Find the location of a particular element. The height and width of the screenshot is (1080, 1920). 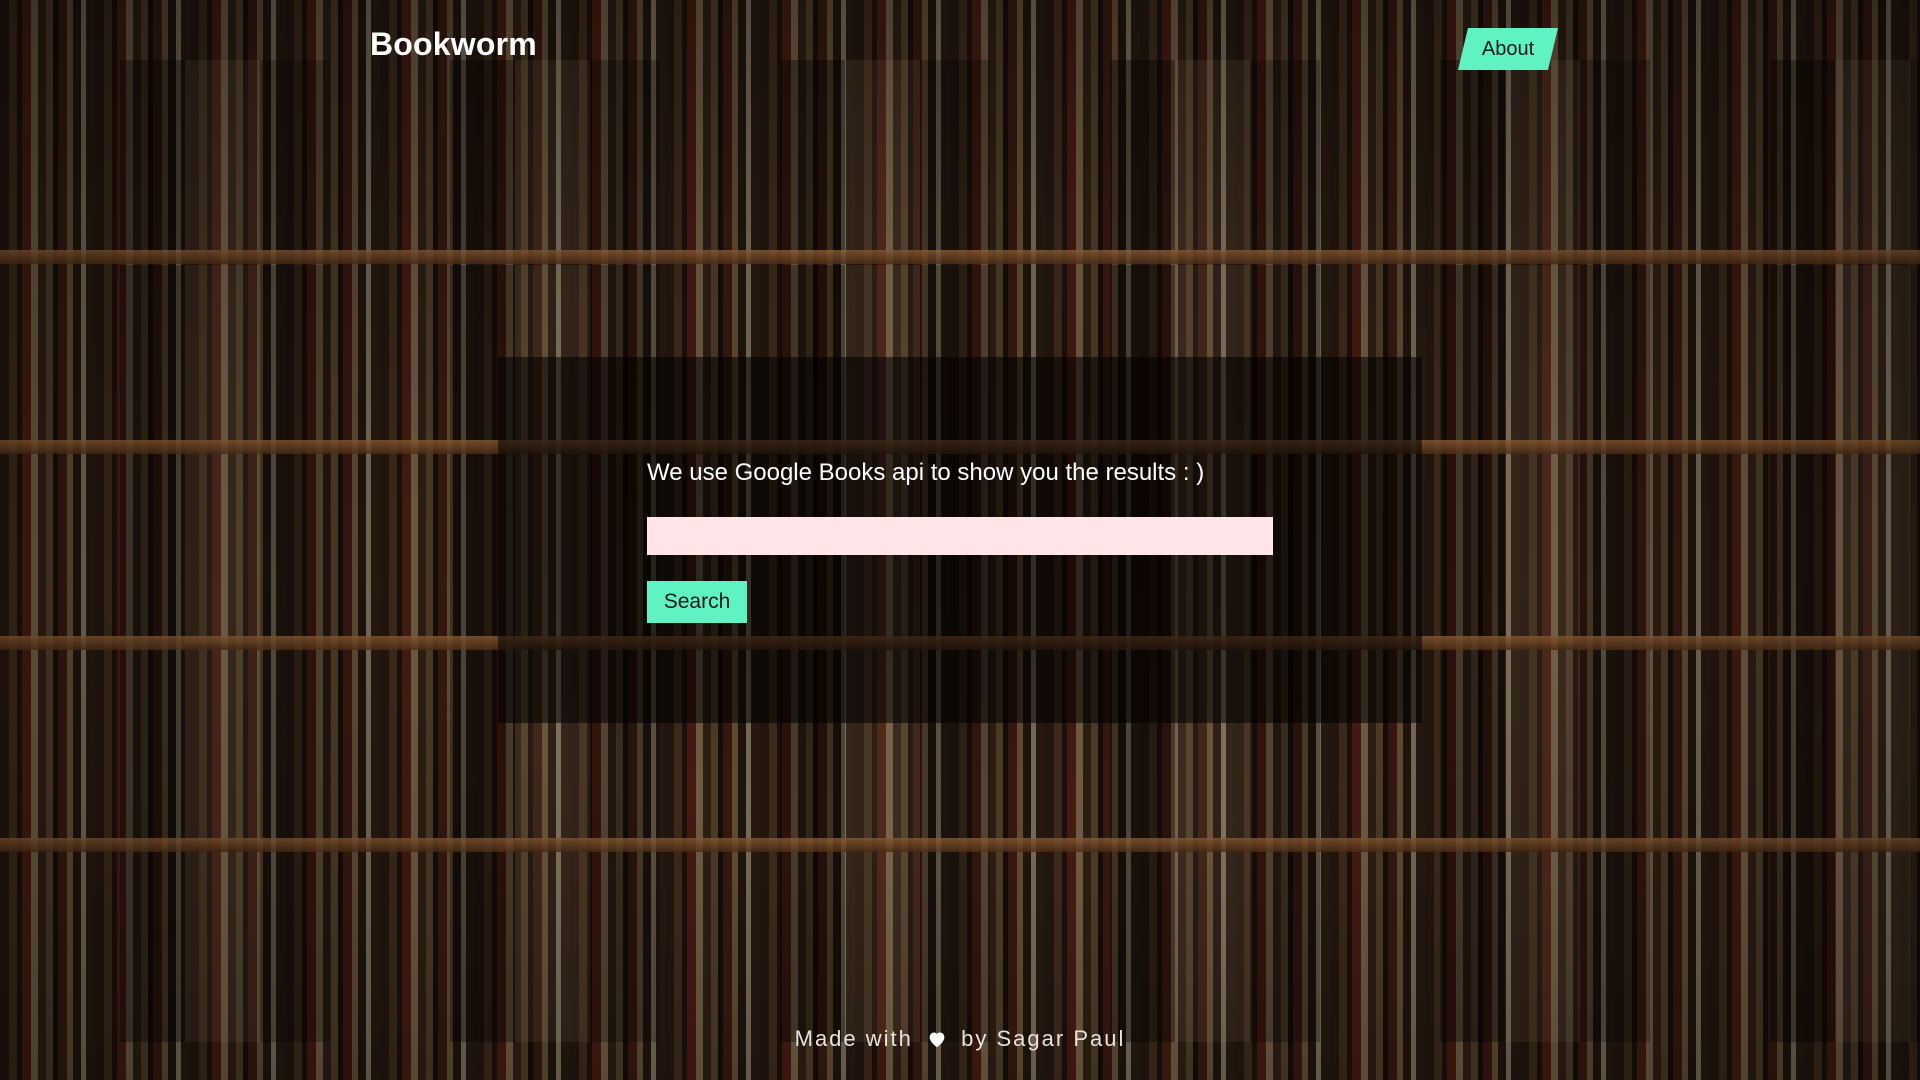

footer-suffix: by Sagar Paul is located at coordinates (1043, 1038).